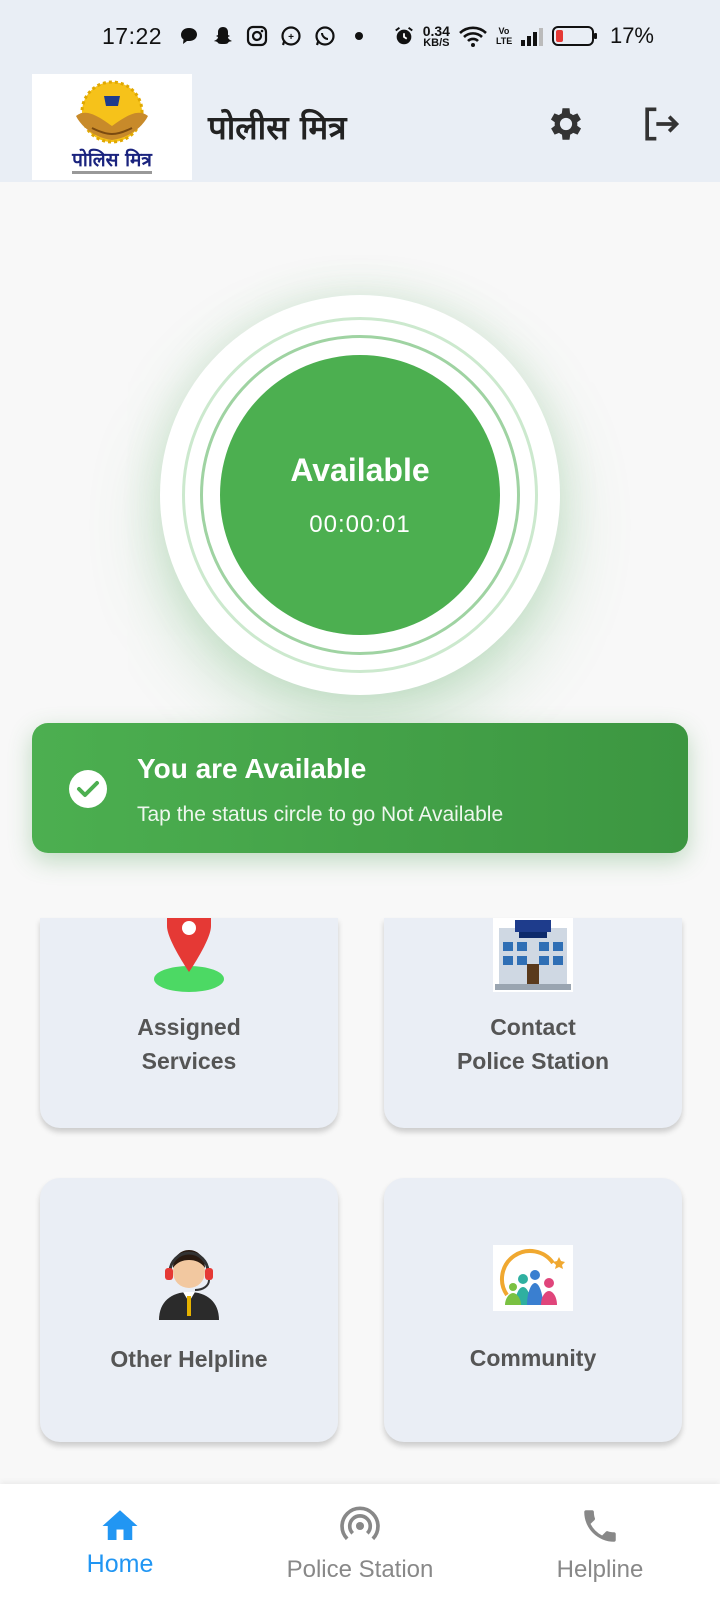 The height and width of the screenshot is (1600, 720). What do you see at coordinates (257, 36) in the screenshot?
I see `instagram-icon` at bounding box center [257, 36].